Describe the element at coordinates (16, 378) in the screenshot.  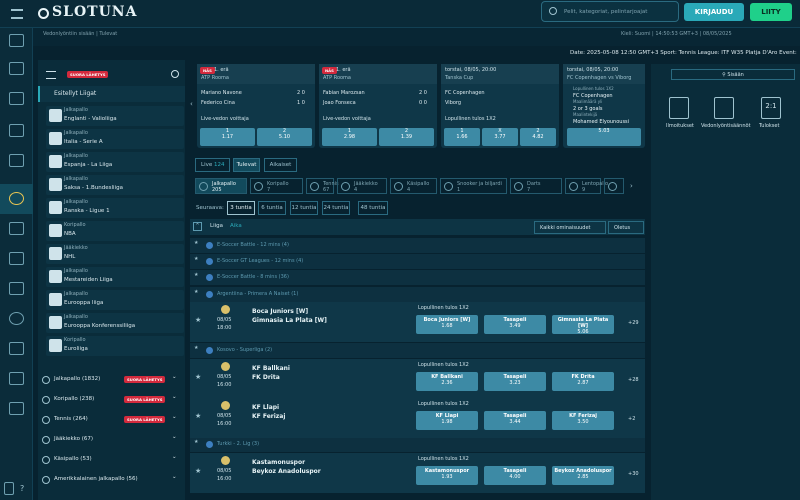
I see `store-icon` at that location.